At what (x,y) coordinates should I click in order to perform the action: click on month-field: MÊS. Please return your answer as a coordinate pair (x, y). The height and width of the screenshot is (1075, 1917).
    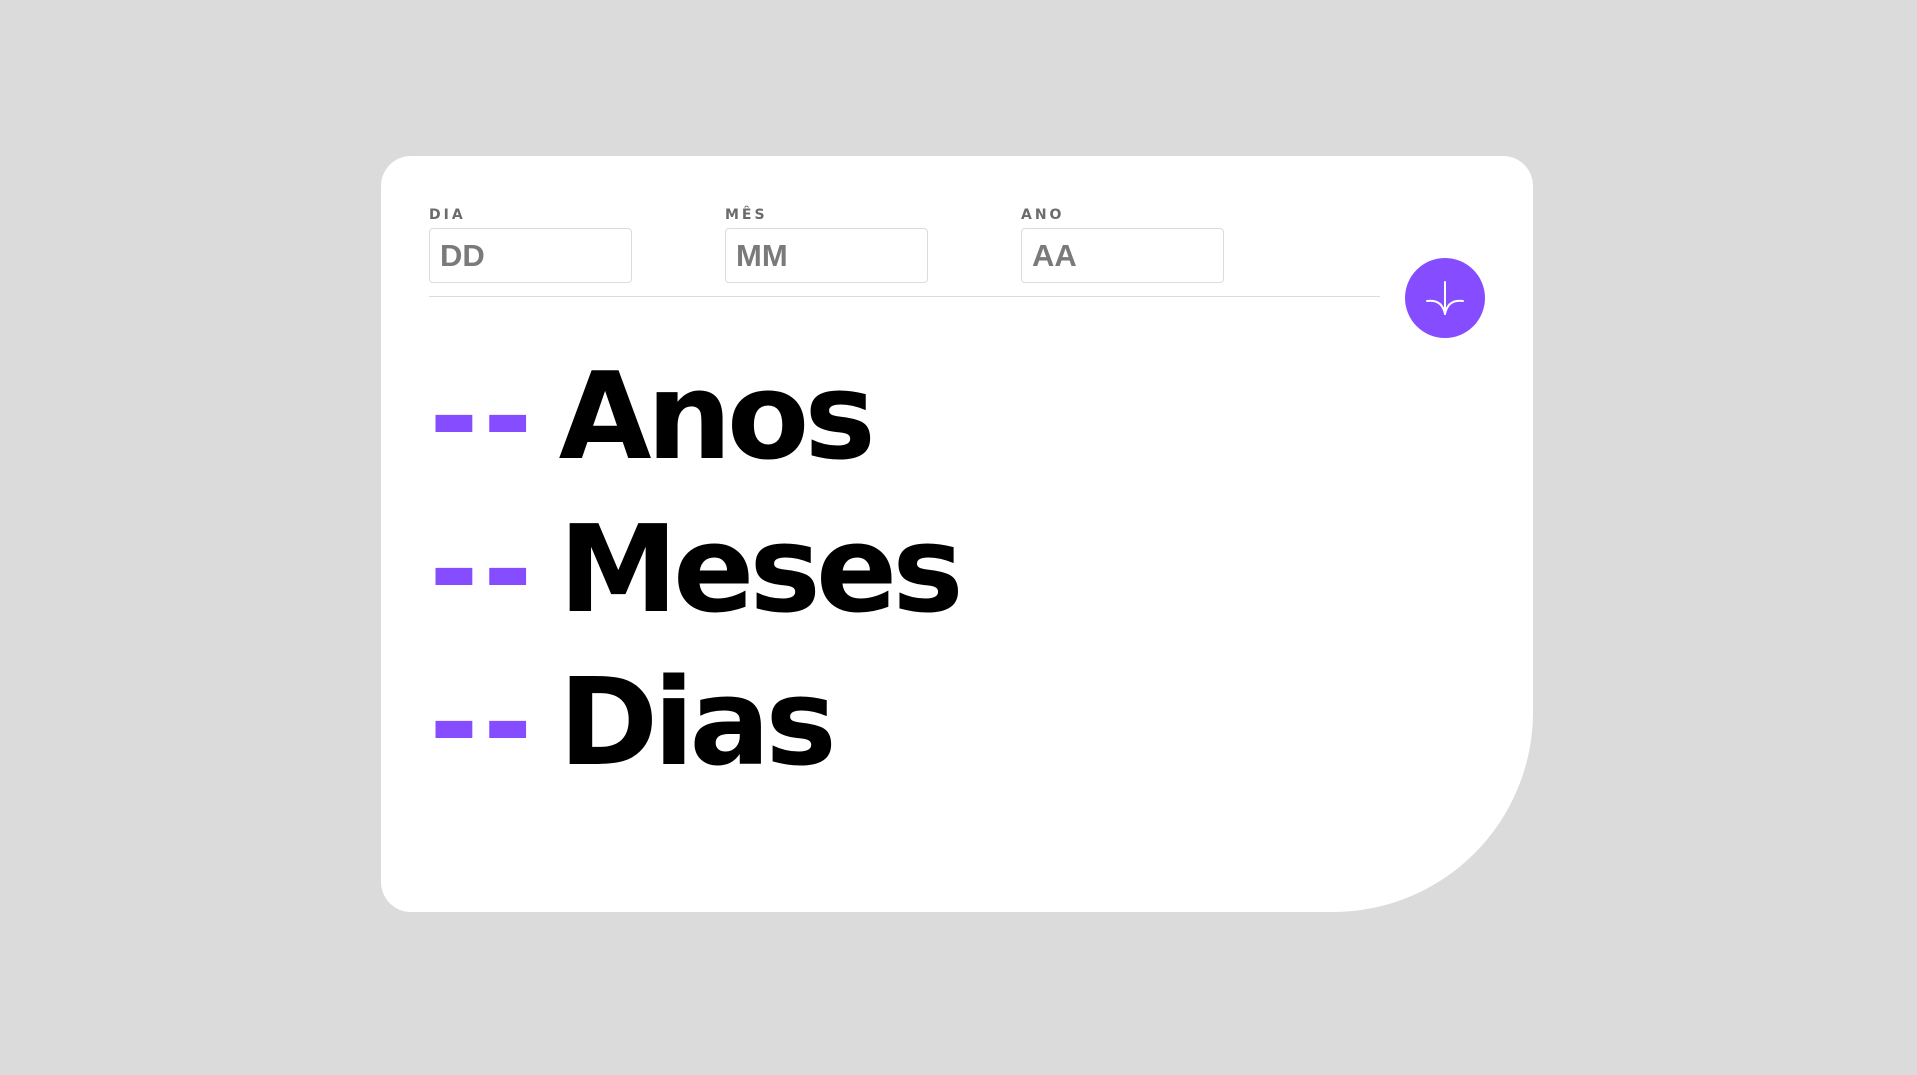
    Looking at the image, I should click on (826, 244).